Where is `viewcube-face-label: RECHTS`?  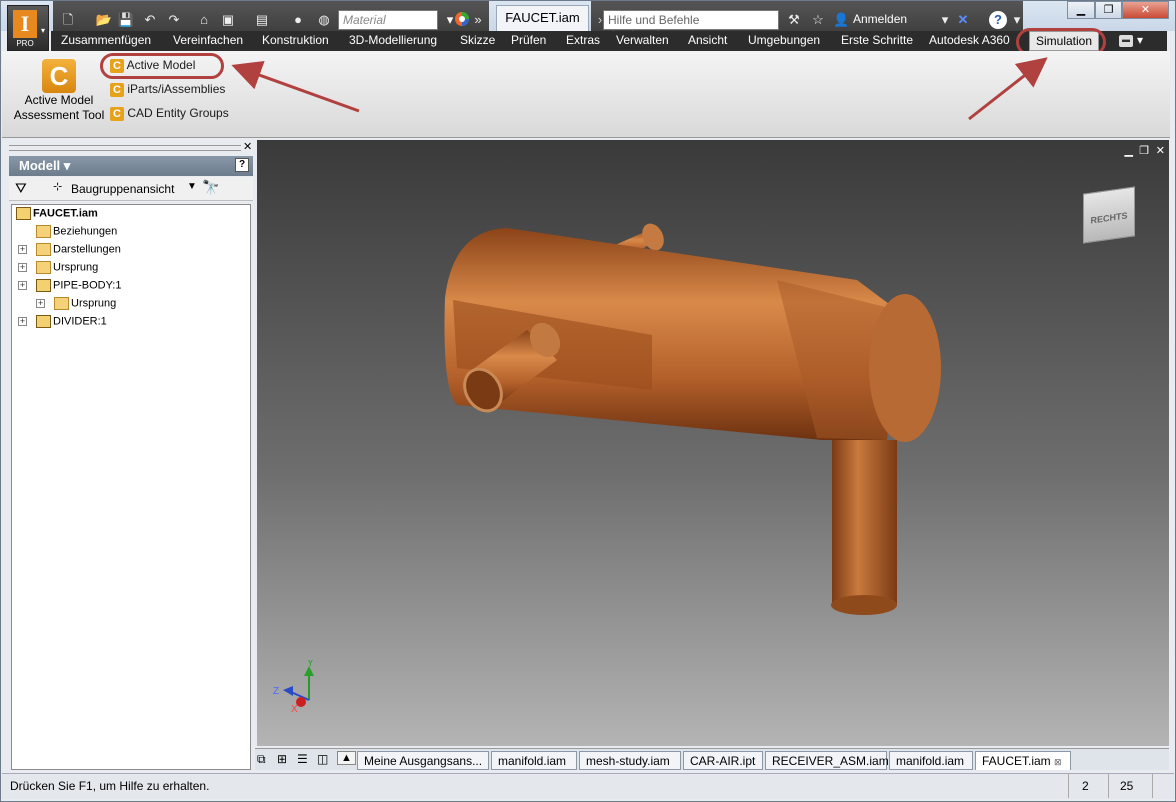 viewcube-face-label: RECHTS is located at coordinates (1109, 218).